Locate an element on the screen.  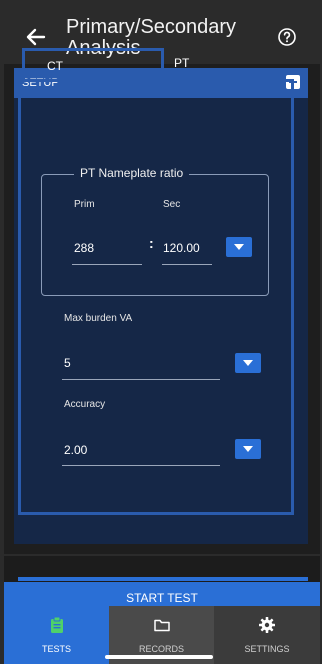
max-burden-underline is located at coordinates (141, 379).